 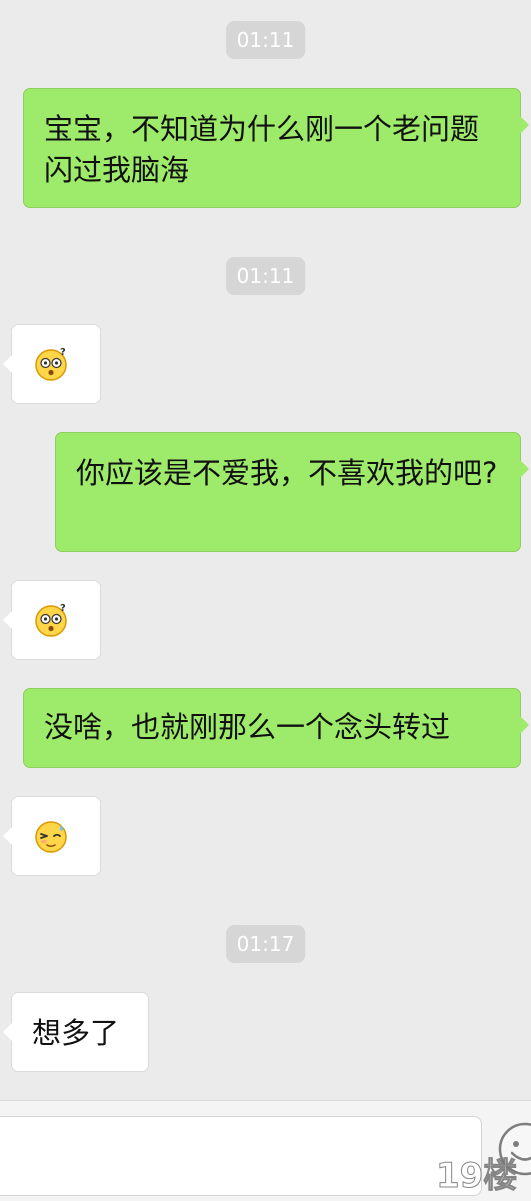 What do you see at coordinates (265, 944) in the screenshot?
I see `timestamp: 01:17` at bounding box center [265, 944].